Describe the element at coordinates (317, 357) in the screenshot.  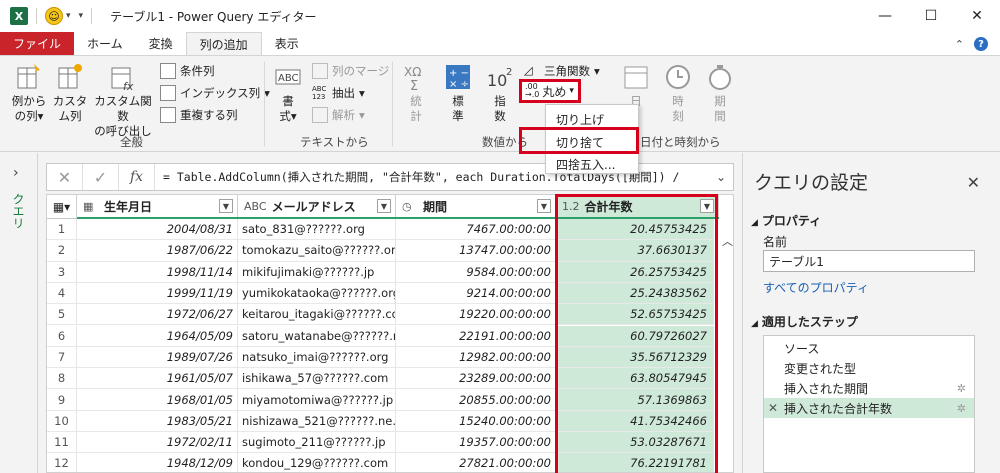
I see `cell-email: natsuko_imai@??????.org` at that location.